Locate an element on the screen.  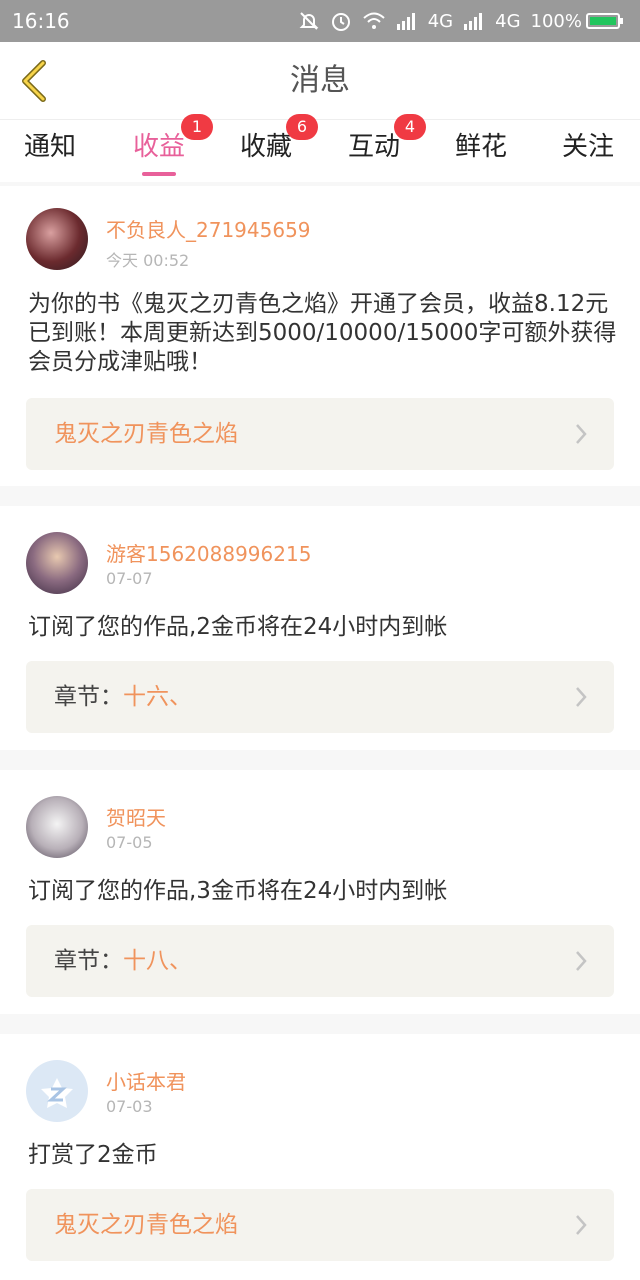
battery-icon is located at coordinates (604, 21).